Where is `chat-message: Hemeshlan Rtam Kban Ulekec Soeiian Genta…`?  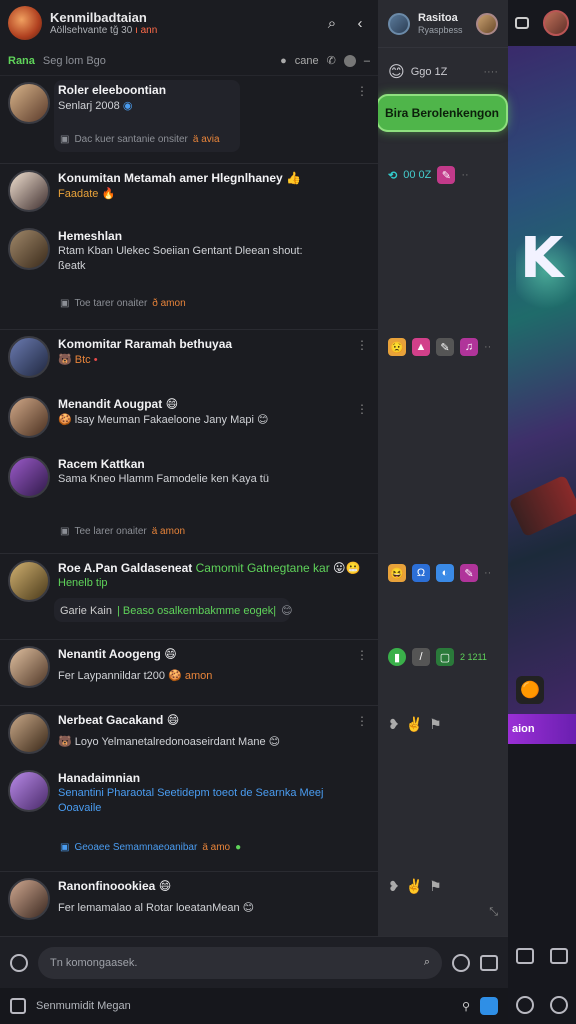 chat-message: Hemeshlan Rtam Kban Ulekec Soeiian Genta… is located at coordinates (158, 251).